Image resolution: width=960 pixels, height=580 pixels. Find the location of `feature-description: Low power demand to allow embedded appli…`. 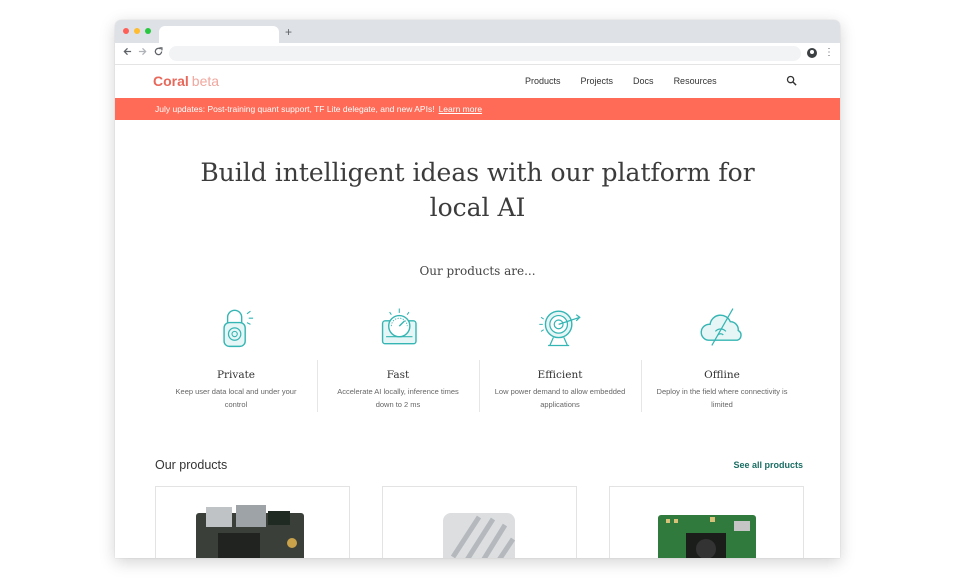

feature-description: Low power demand to allow embedded appli… is located at coordinates (560, 398).